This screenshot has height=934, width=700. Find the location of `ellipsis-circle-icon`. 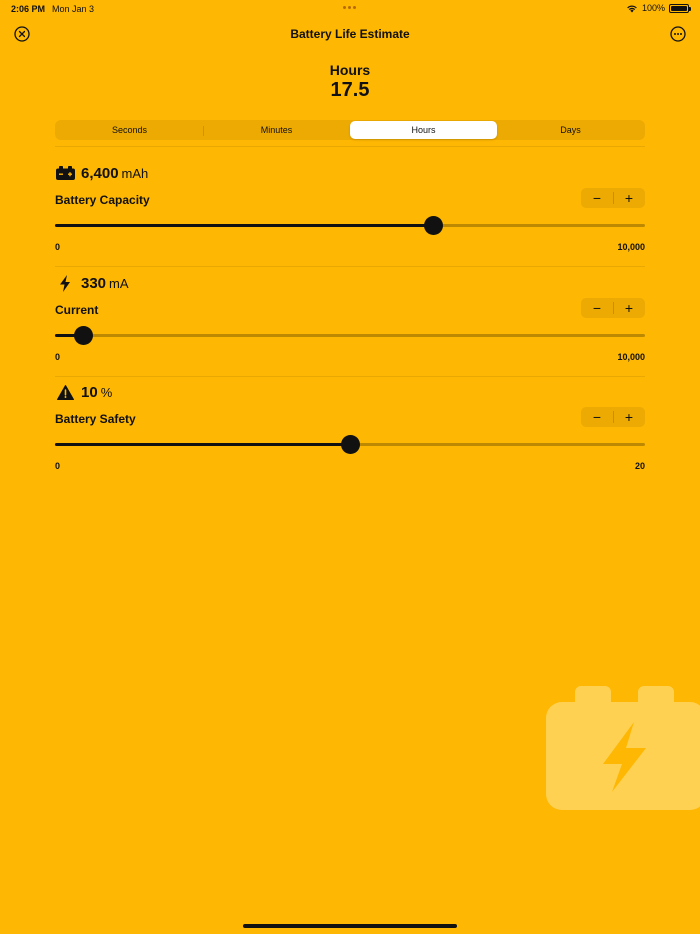

ellipsis-circle-icon is located at coordinates (678, 34).